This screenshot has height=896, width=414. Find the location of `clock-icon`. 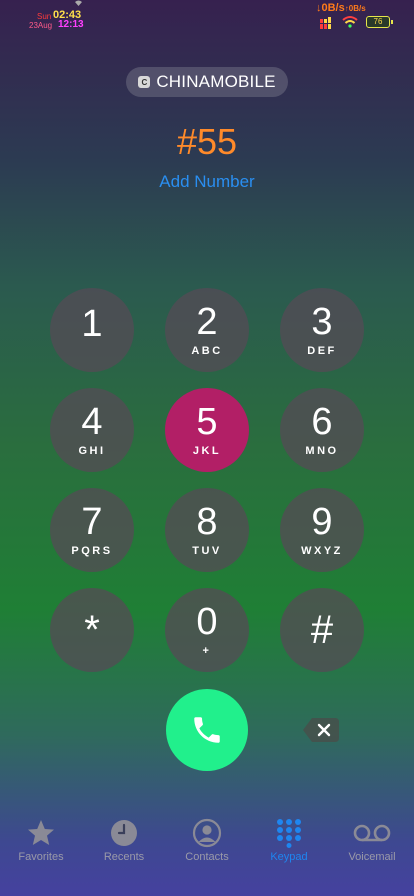

clock-icon is located at coordinates (124, 833).